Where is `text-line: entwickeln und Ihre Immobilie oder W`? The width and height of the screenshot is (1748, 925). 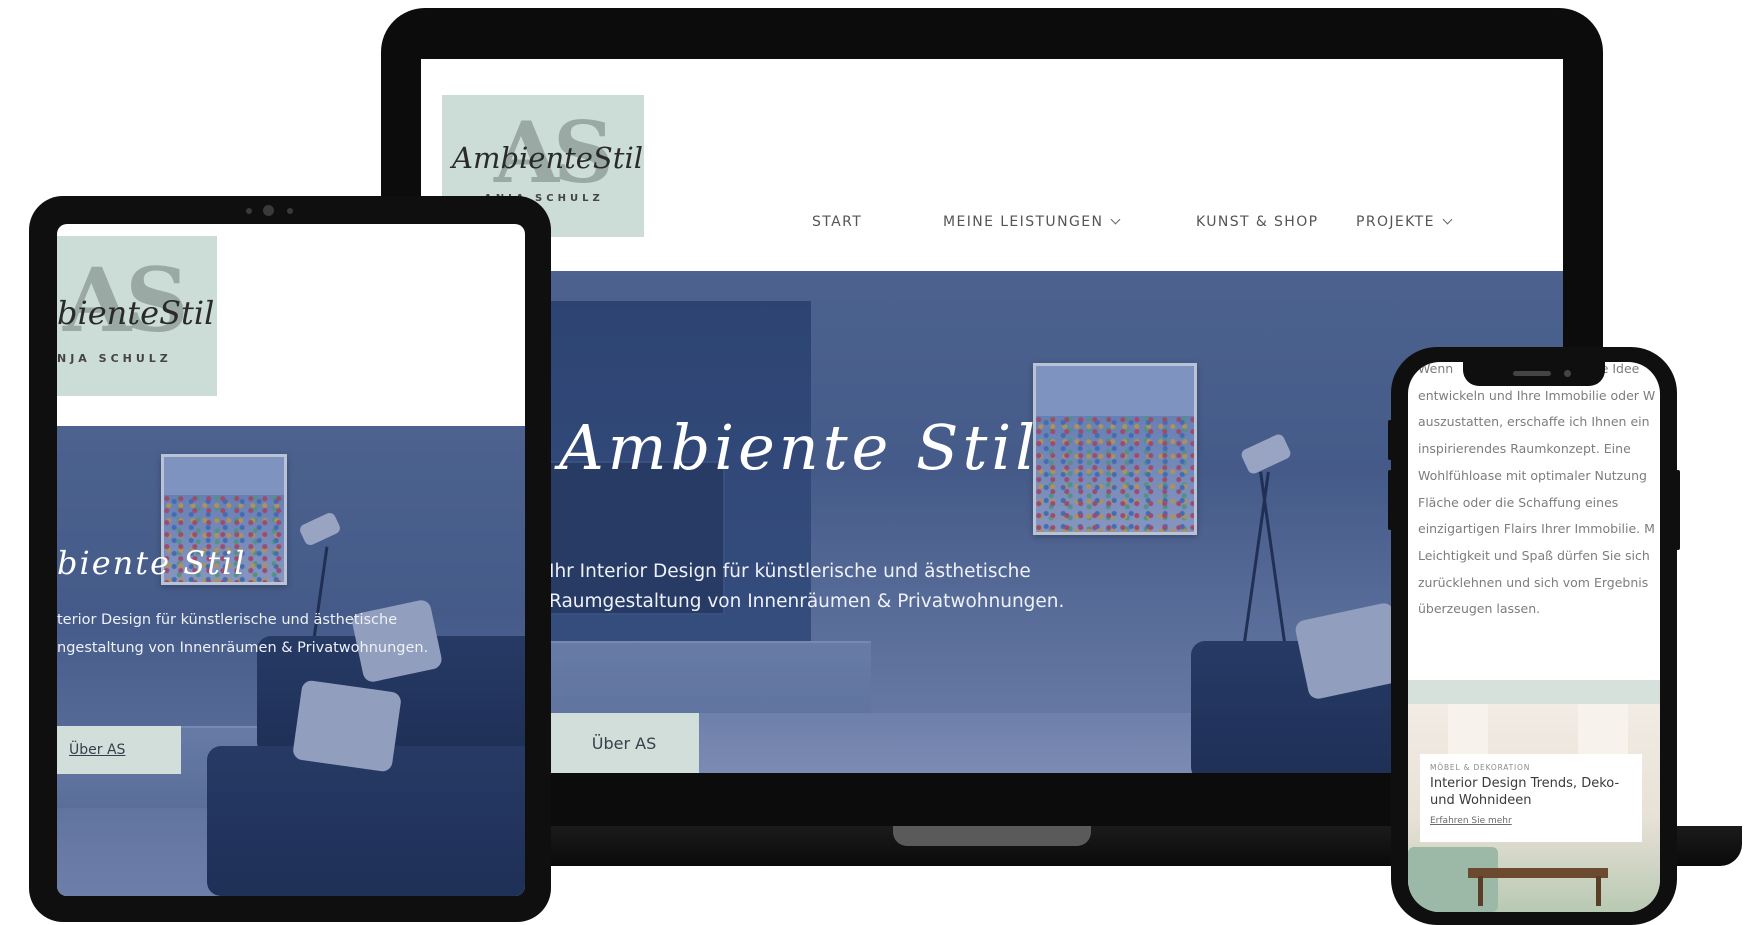 text-line: entwickeln und Ihre Immobilie oder W is located at coordinates (1537, 395).